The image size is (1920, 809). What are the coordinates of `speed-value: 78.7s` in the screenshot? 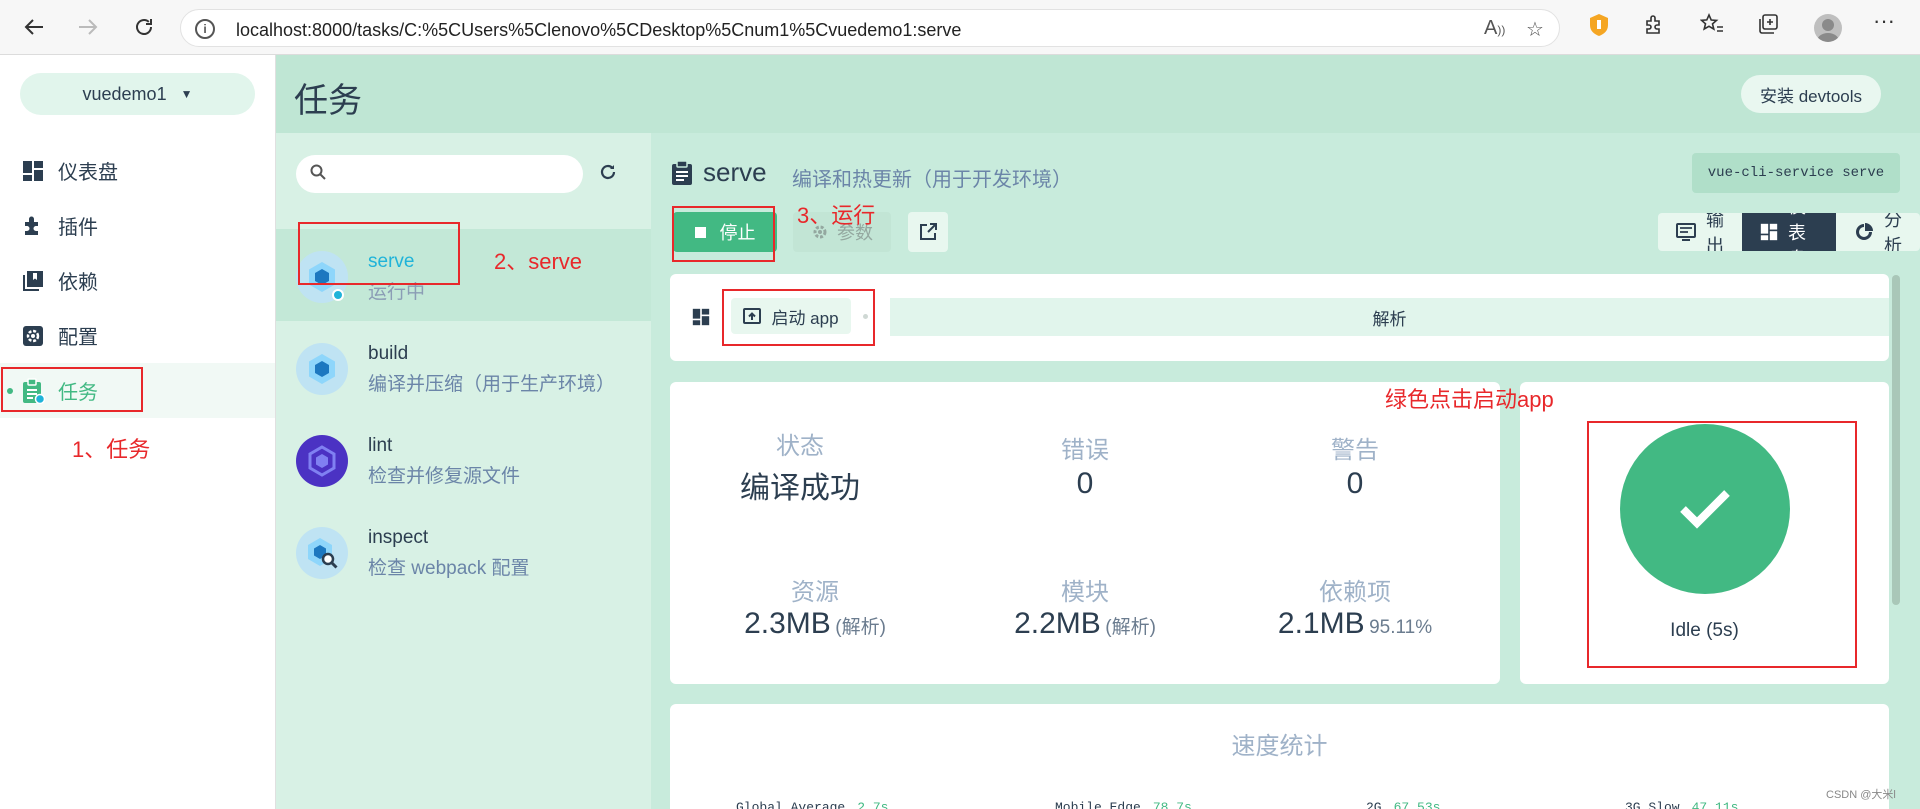 It's located at (1172, 804).